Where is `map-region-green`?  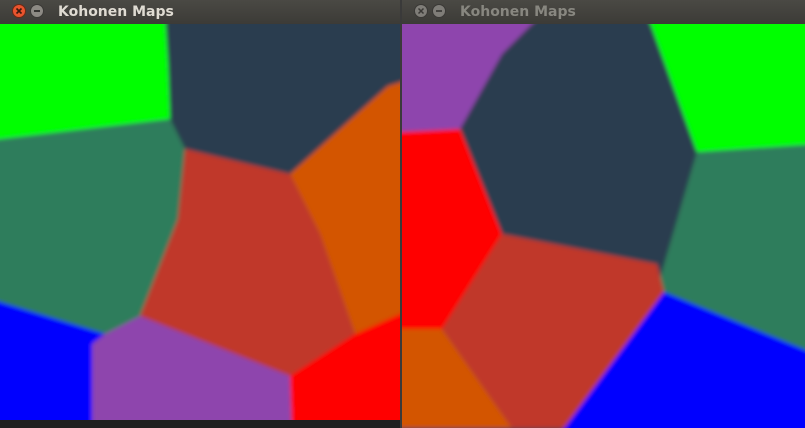 map-region-green is located at coordinates (85, 81).